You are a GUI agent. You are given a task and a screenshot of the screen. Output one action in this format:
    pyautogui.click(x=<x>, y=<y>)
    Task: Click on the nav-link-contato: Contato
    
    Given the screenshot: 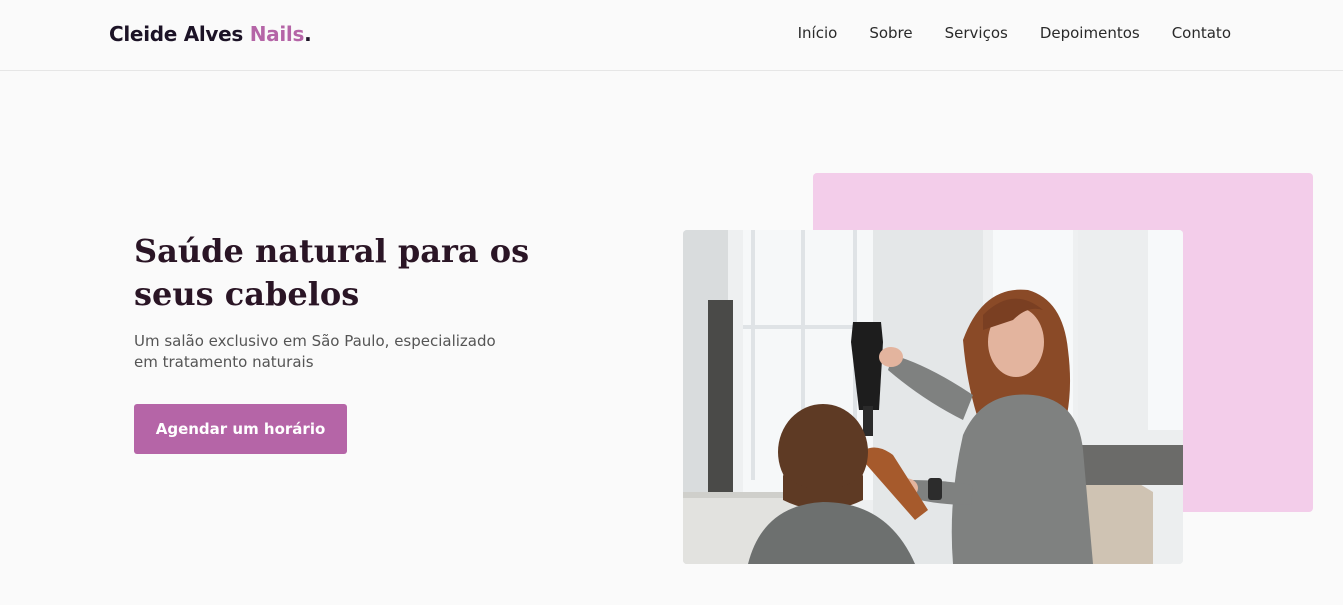 What is the action you would take?
    pyautogui.click(x=1201, y=33)
    